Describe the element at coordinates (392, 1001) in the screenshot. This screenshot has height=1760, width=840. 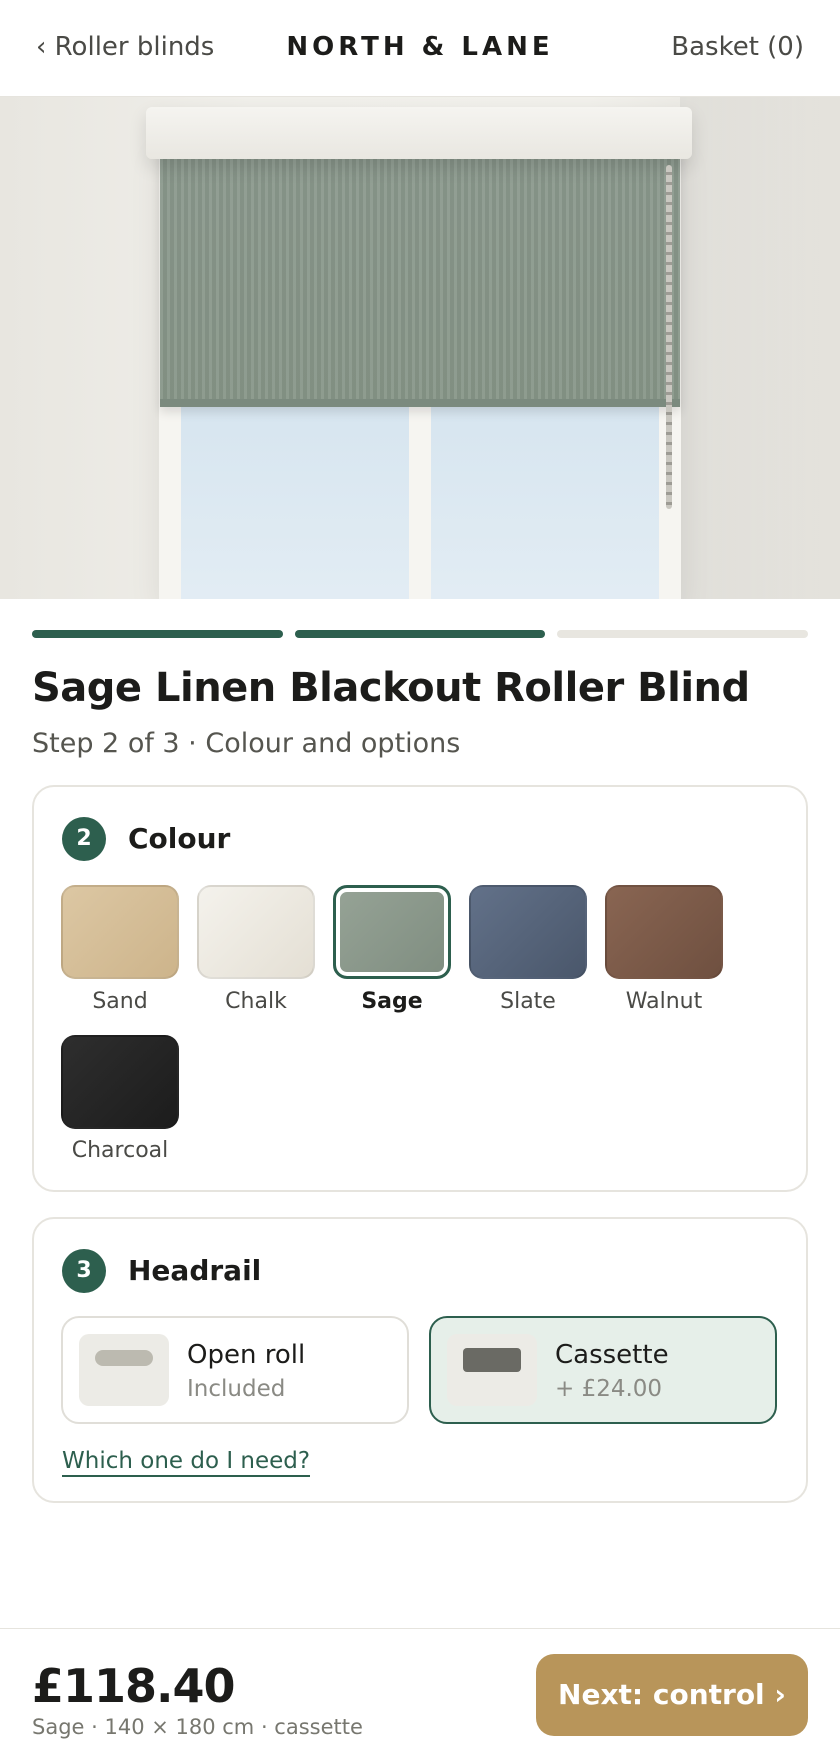
I see `swatch-label-sage: Sage` at that location.